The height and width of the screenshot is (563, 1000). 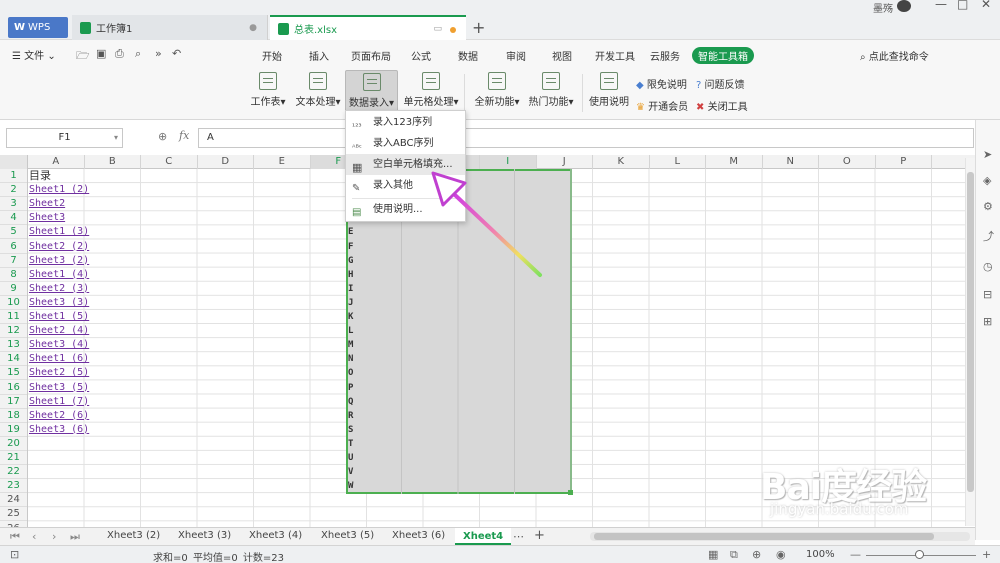 What do you see at coordinates (894, 55) in the screenshot?
I see `command-search: ⌕ 点此查找命令` at bounding box center [894, 55].